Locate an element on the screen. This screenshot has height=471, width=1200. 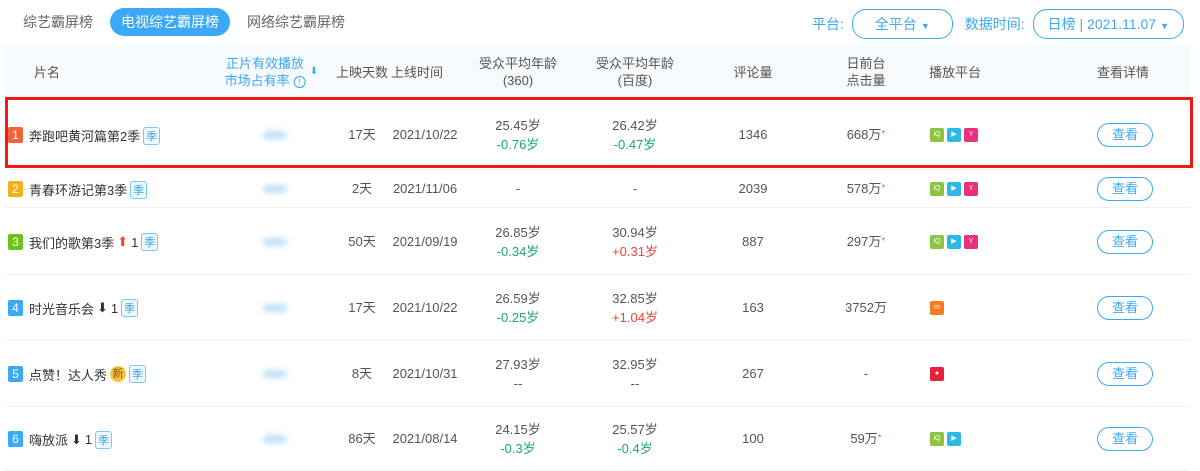
age360-delta: -0.25岁 is located at coordinates (518, 317).